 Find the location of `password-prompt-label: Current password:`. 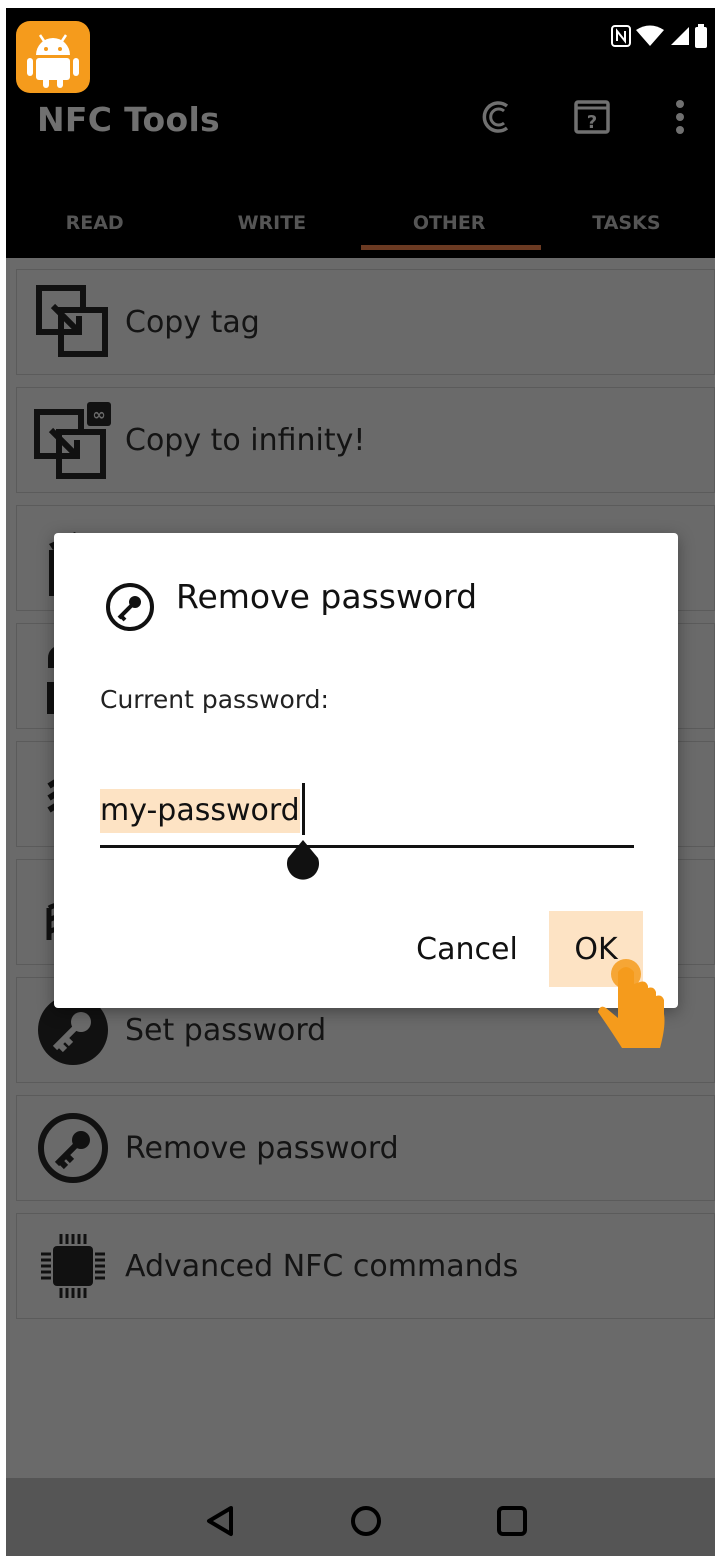

password-prompt-label: Current password: is located at coordinates (214, 699).